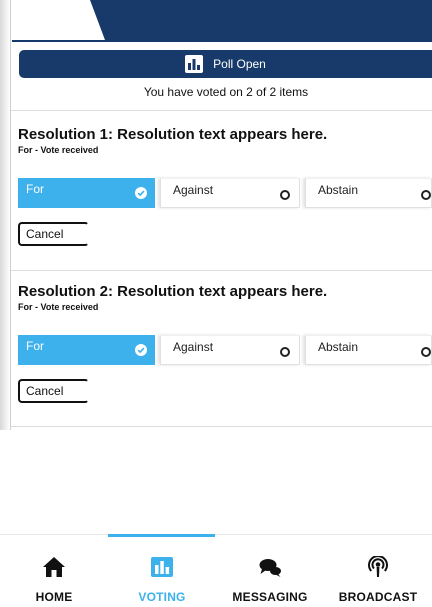  I want to click on poll-status-bar: Poll Open, so click(225, 64).